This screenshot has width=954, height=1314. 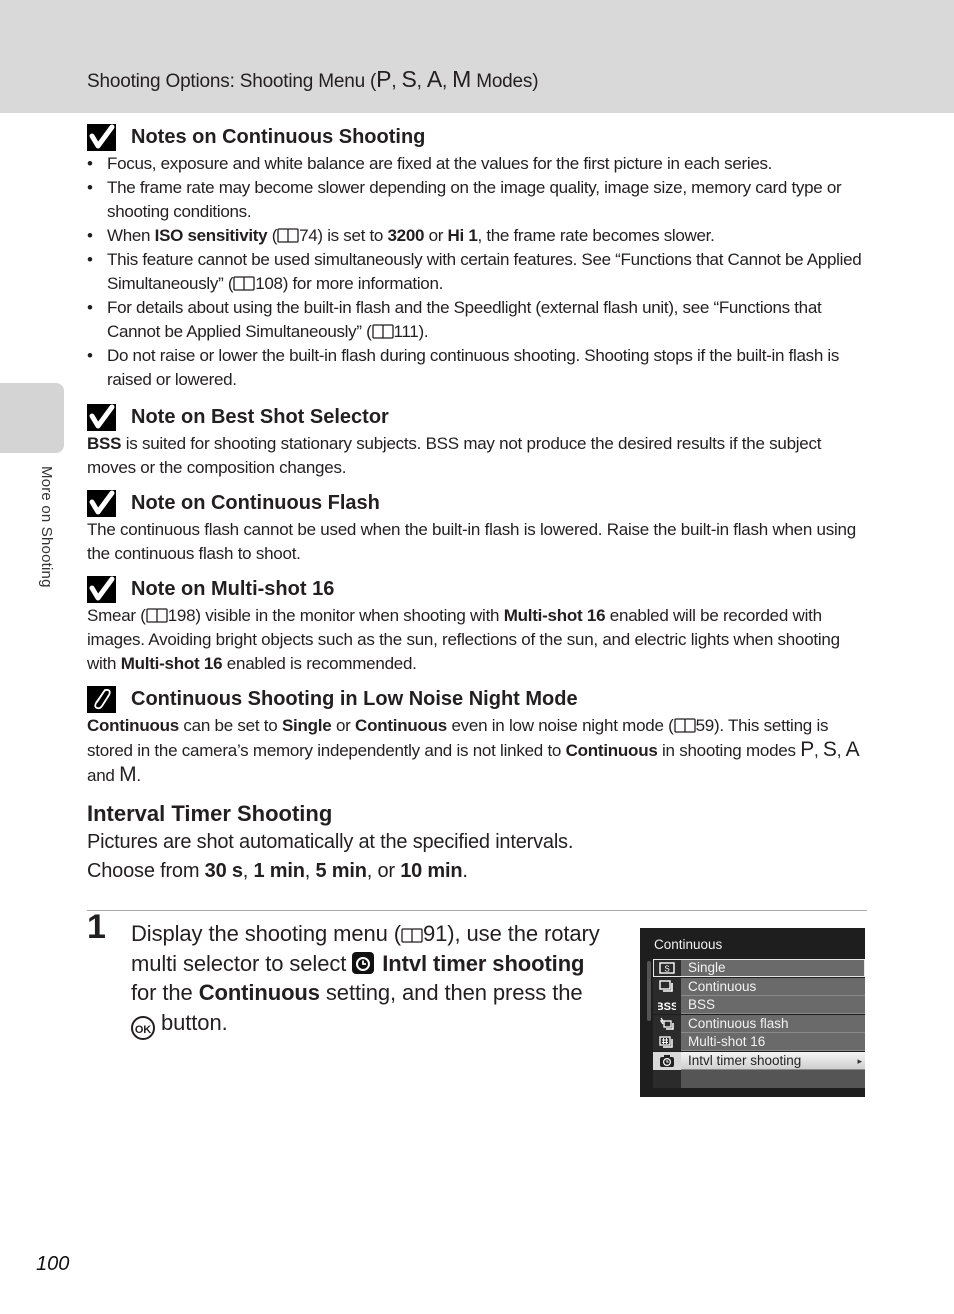 I want to click on bss-icon: BSS, so click(x=667, y=1005).